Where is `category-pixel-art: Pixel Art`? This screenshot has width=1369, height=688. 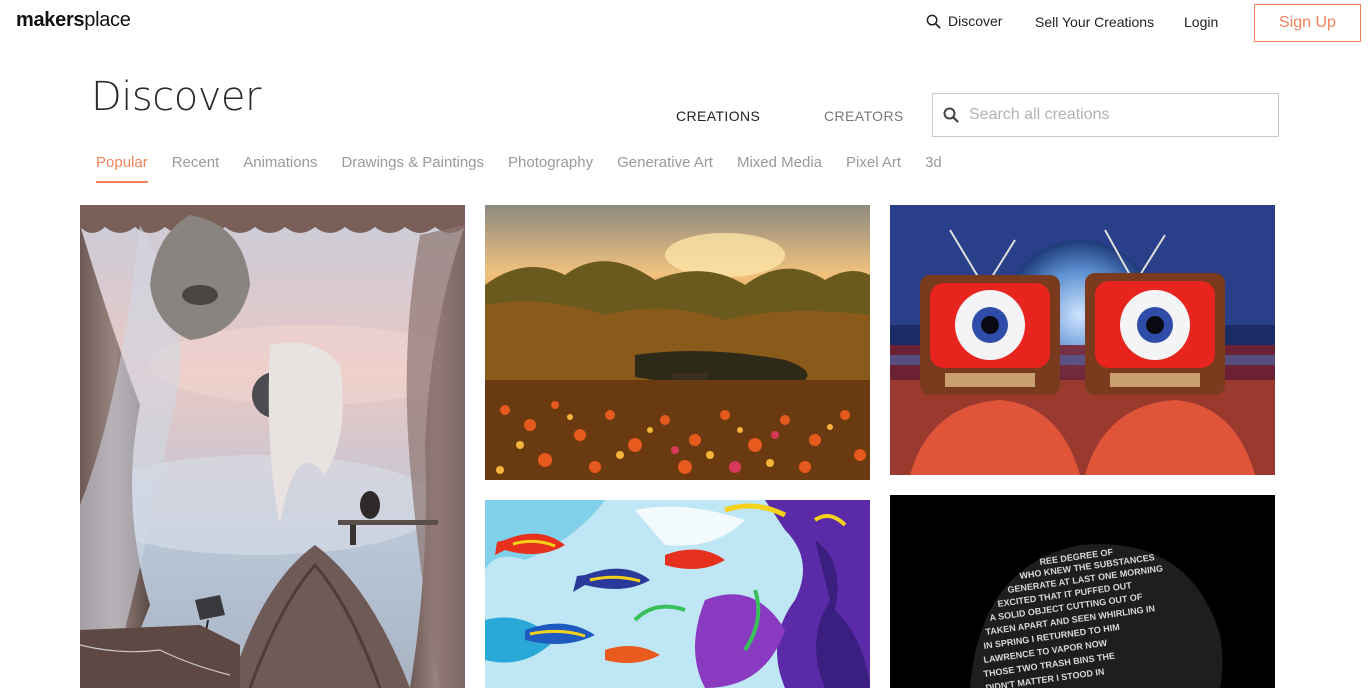 category-pixel-art: Pixel Art is located at coordinates (873, 168).